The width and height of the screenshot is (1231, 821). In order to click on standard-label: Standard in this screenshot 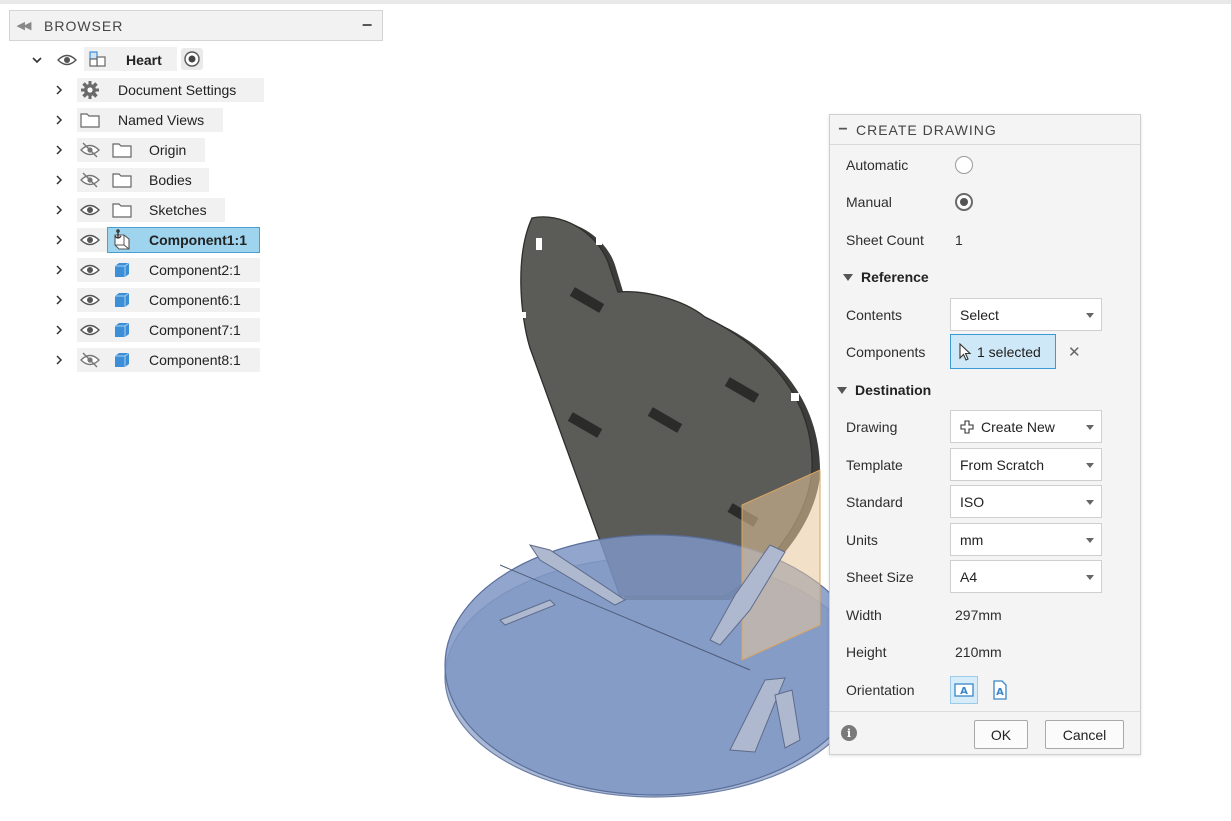, I will do `click(874, 502)`.